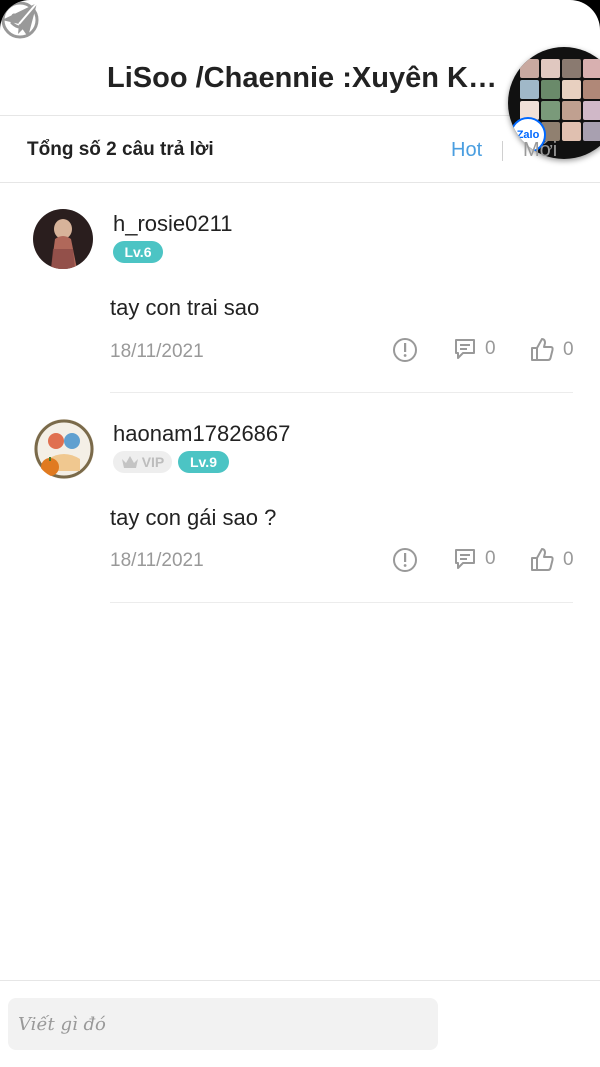 The height and width of the screenshot is (1067, 600). I want to click on tab-divider, so click(502, 151).